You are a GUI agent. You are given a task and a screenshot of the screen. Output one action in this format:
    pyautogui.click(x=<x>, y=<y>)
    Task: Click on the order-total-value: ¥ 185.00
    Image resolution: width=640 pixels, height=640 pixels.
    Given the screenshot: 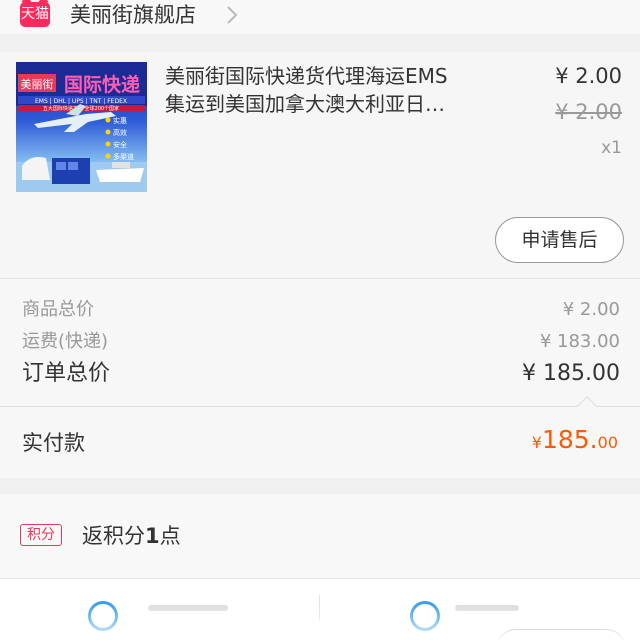 What is the action you would take?
    pyautogui.click(x=571, y=373)
    